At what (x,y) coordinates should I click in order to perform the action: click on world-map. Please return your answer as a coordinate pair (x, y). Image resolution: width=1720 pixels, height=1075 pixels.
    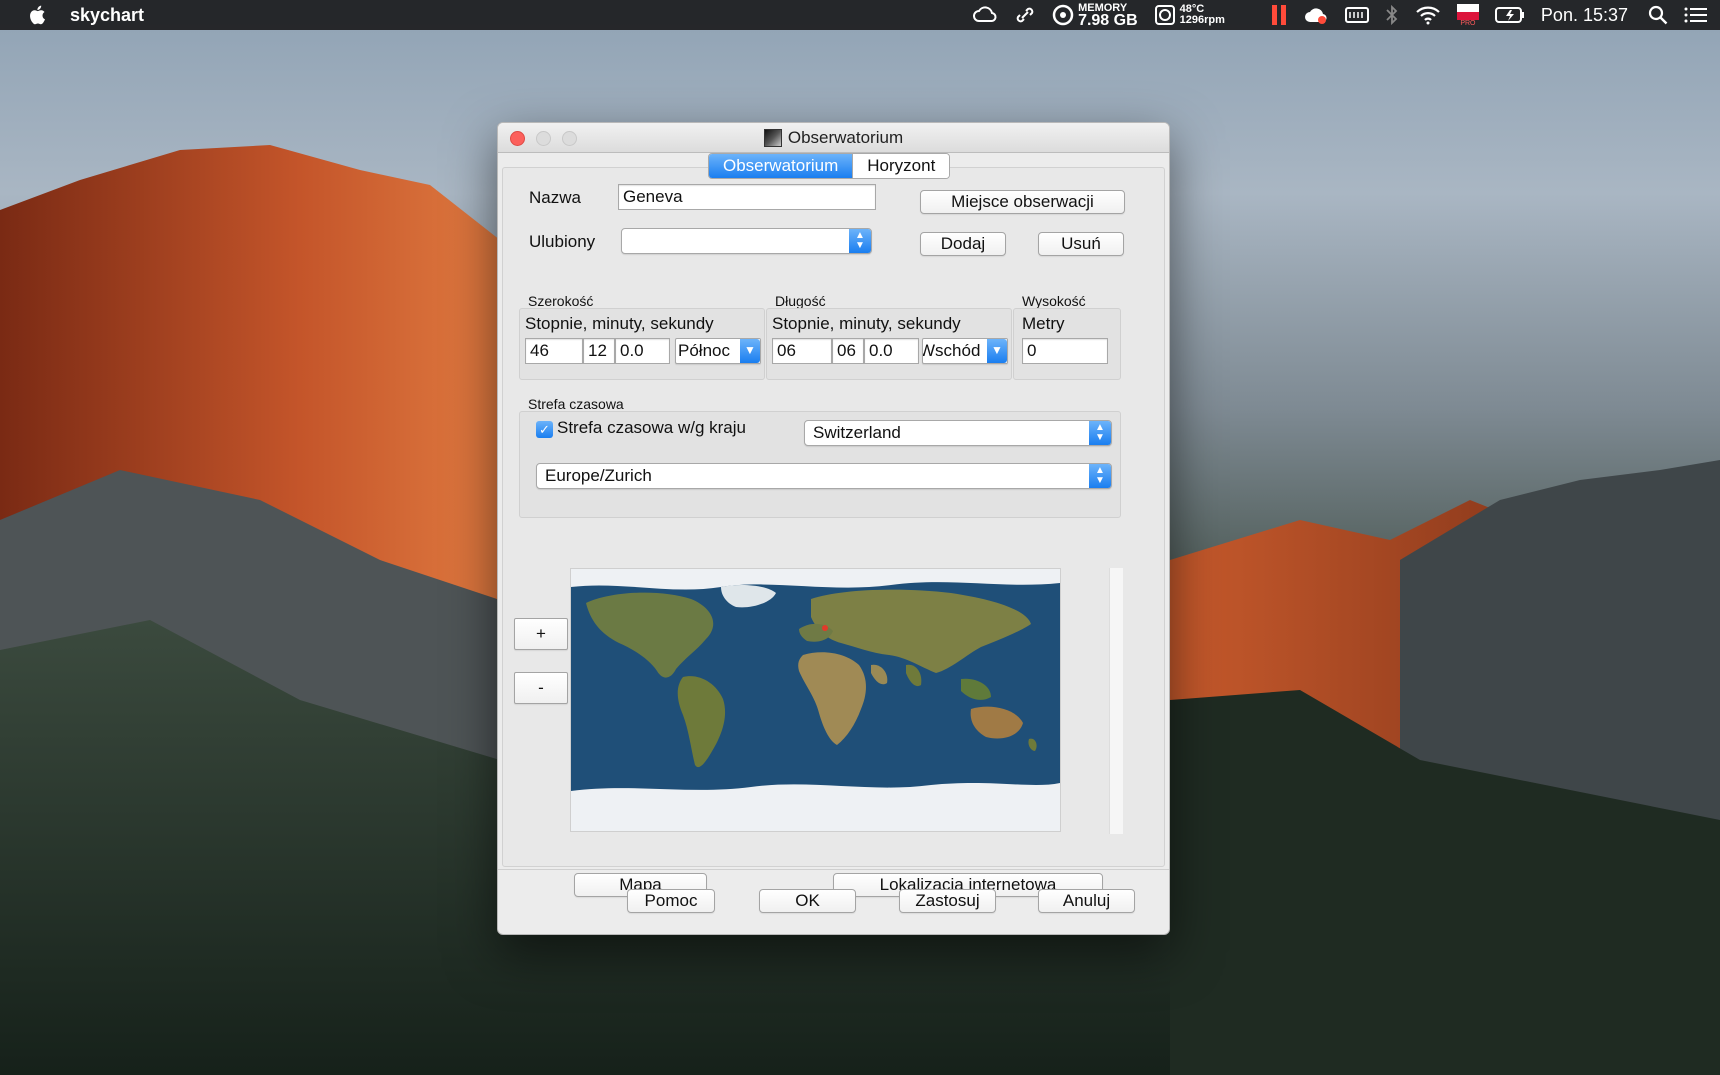
    Looking at the image, I should click on (815, 700).